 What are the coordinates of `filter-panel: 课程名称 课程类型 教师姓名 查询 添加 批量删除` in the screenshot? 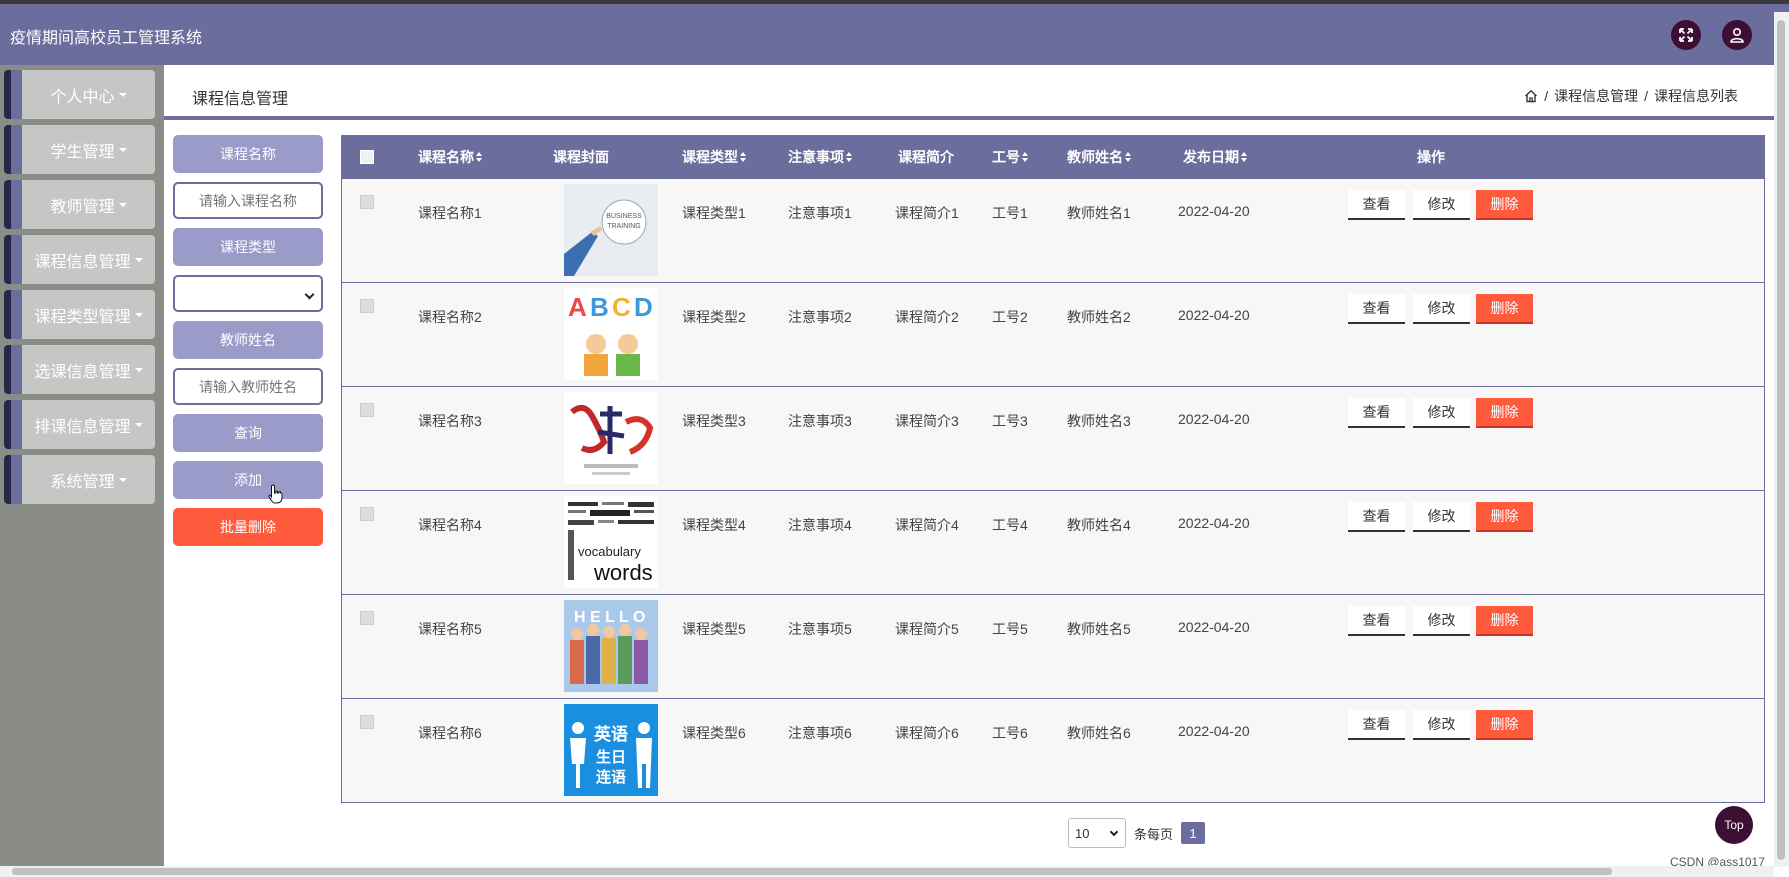 It's located at (248, 345).